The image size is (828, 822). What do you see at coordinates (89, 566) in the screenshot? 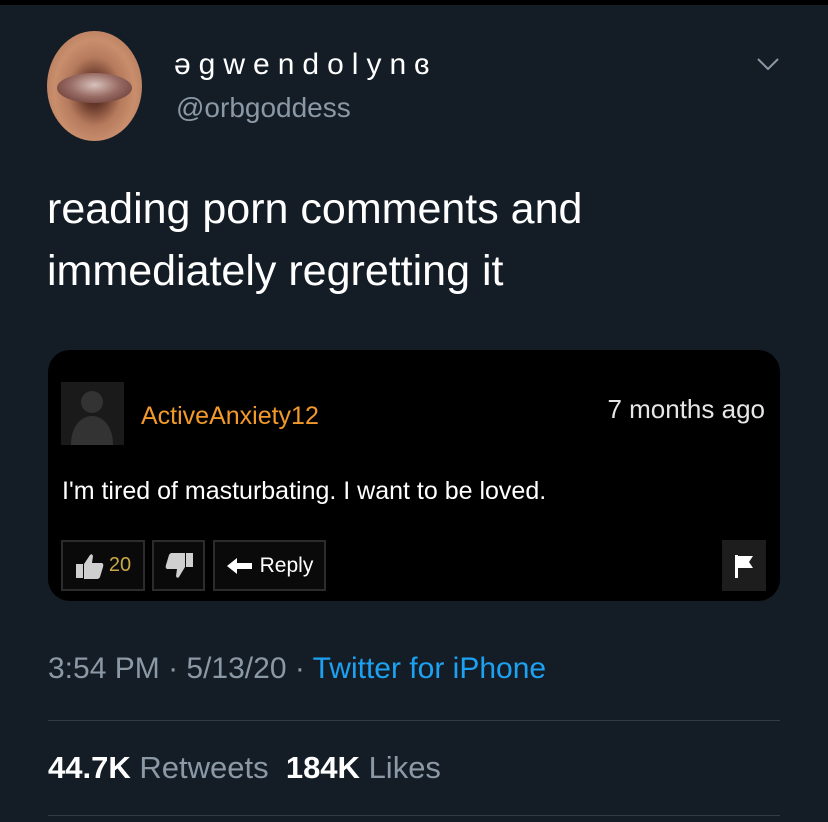
I see `thumbs-up-icon` at bounding box center [89, 566].